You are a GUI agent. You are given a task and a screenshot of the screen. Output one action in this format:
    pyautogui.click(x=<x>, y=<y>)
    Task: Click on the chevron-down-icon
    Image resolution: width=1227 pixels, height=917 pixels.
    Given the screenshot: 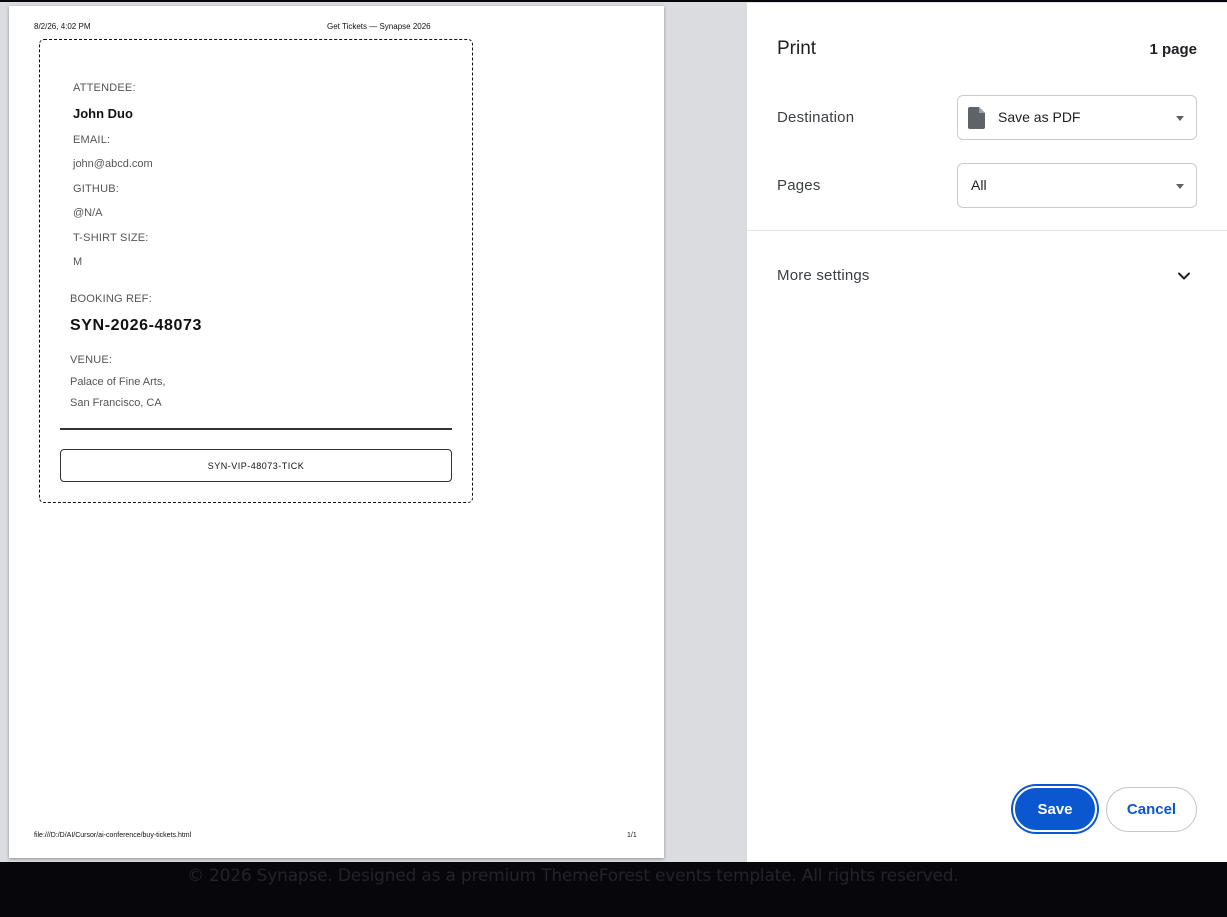 What is the action you would take?
    pyautogui.click(x=1184, y=276)
    